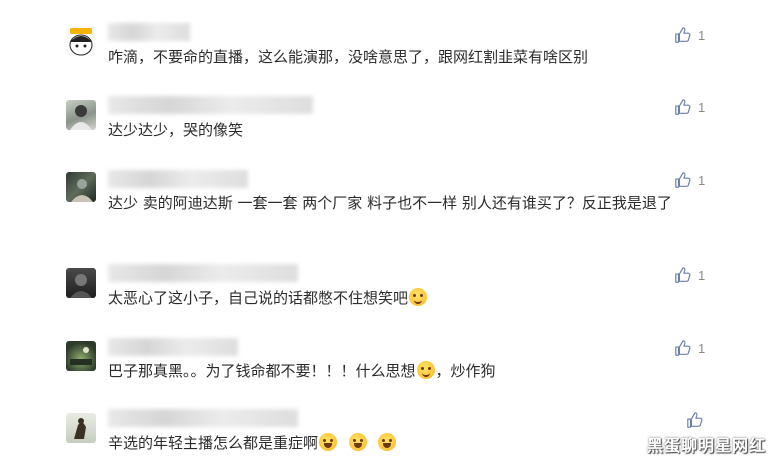 This screenshot has height=464, width=774. I want to click on comment-text-content: 巴子那真黑。。为了钱命都不要！！！什么思想, so click(262, 371).